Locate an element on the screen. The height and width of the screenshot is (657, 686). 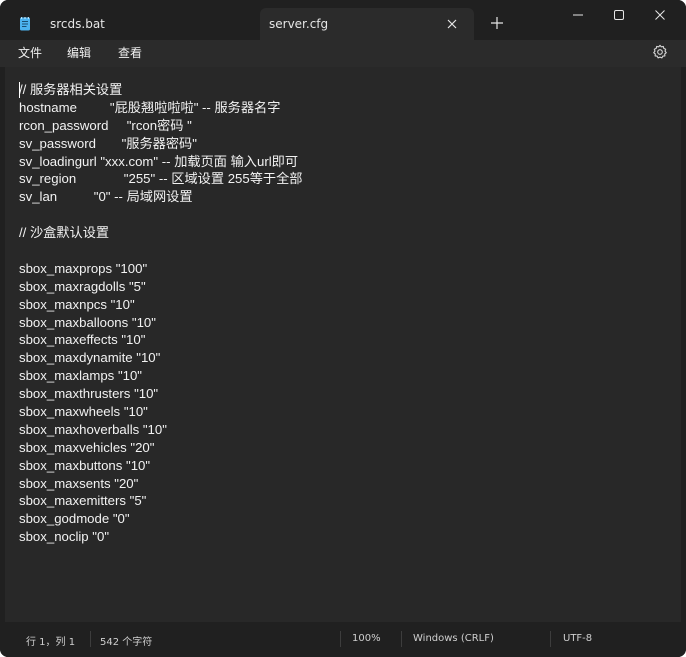
editor-line: sbox_maxhoverballs "10" is located at coordinates (93, 429).